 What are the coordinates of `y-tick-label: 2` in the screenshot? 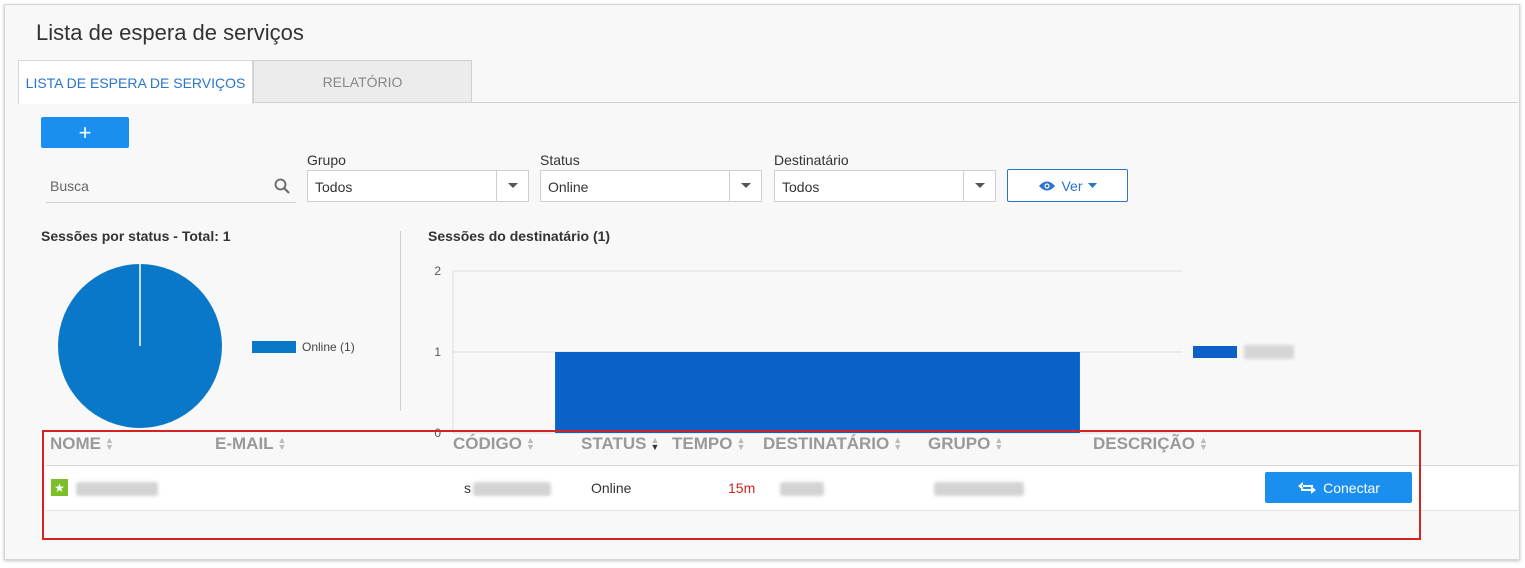 It's located at (437, 271).